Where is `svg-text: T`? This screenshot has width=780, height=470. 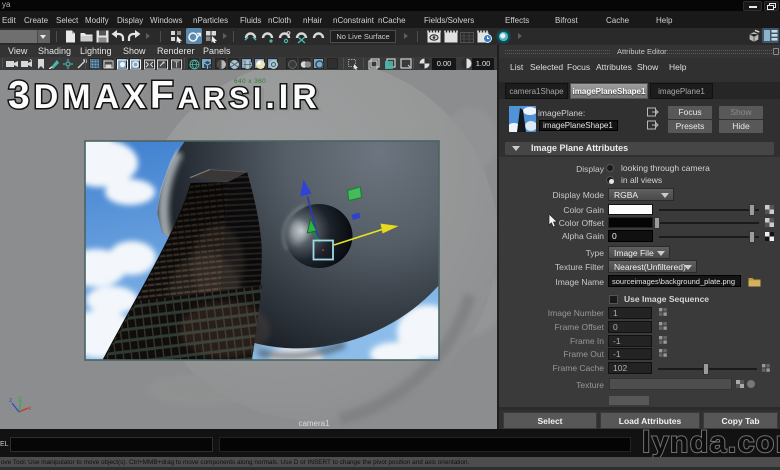 svg-text: T is located at coordinates (176, 65).